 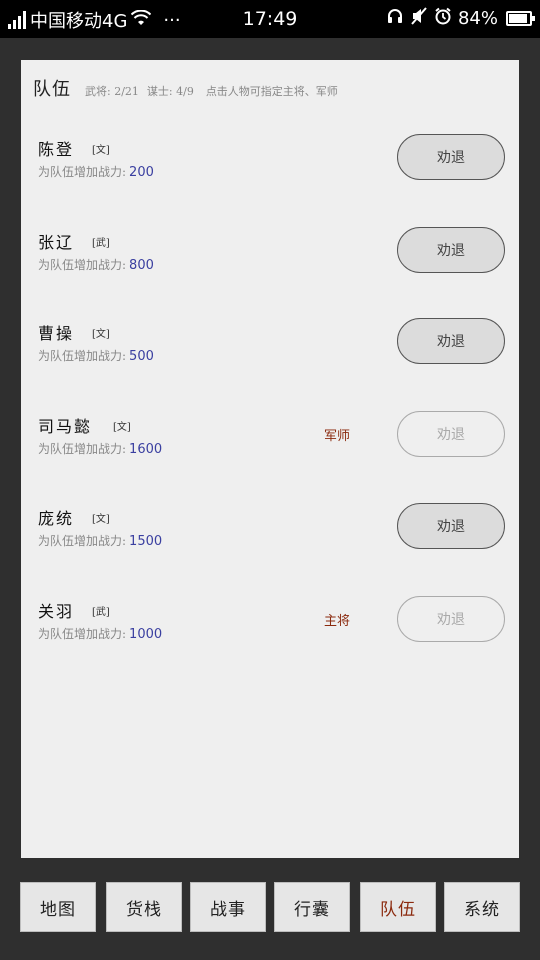 I want to click on member-row: 陈登 [文] 为队伍增加战力: 200 劝退, so click(x=270, y=175).